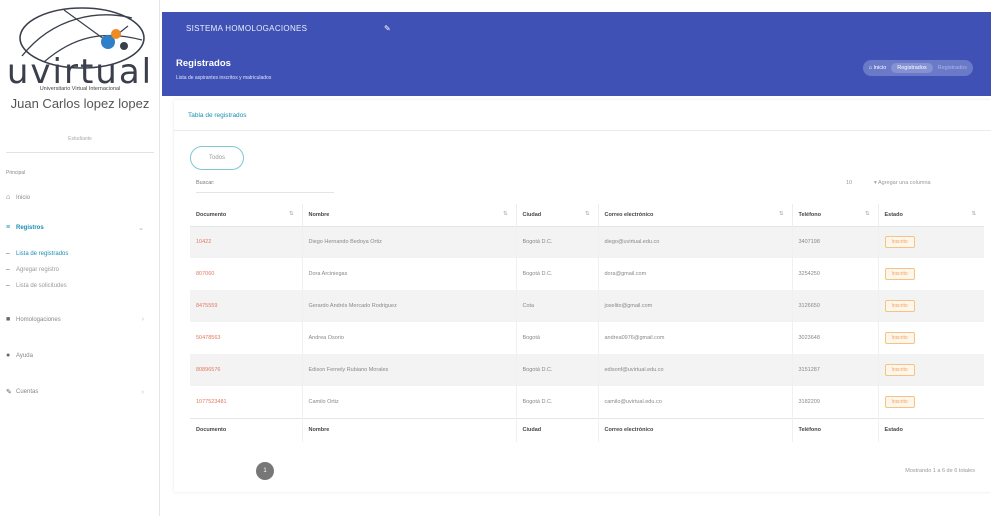 The height and width of the screenshot is (516, 991). I want to click on cell-nombre: Gerardo Andrés Mercado Rodriguez, so click(409, 306).